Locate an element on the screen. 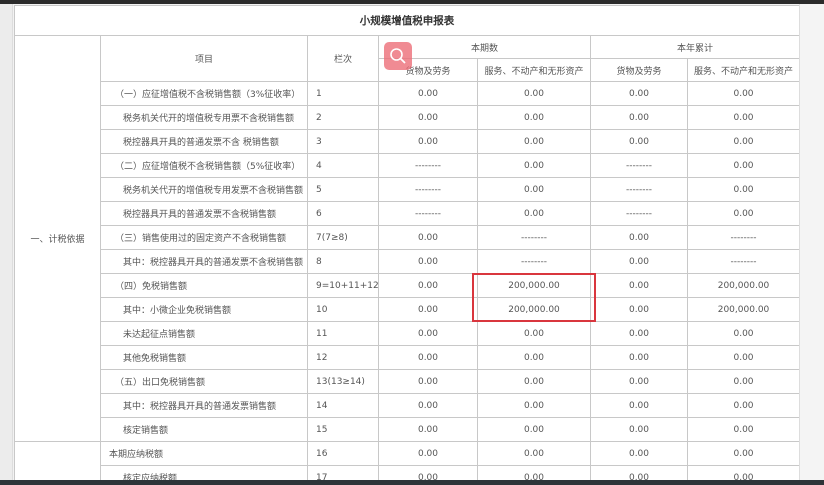 Image resolution: width=824 pixels, height=485 pixels. row-line: 4 is located at coordinates (343, 165).